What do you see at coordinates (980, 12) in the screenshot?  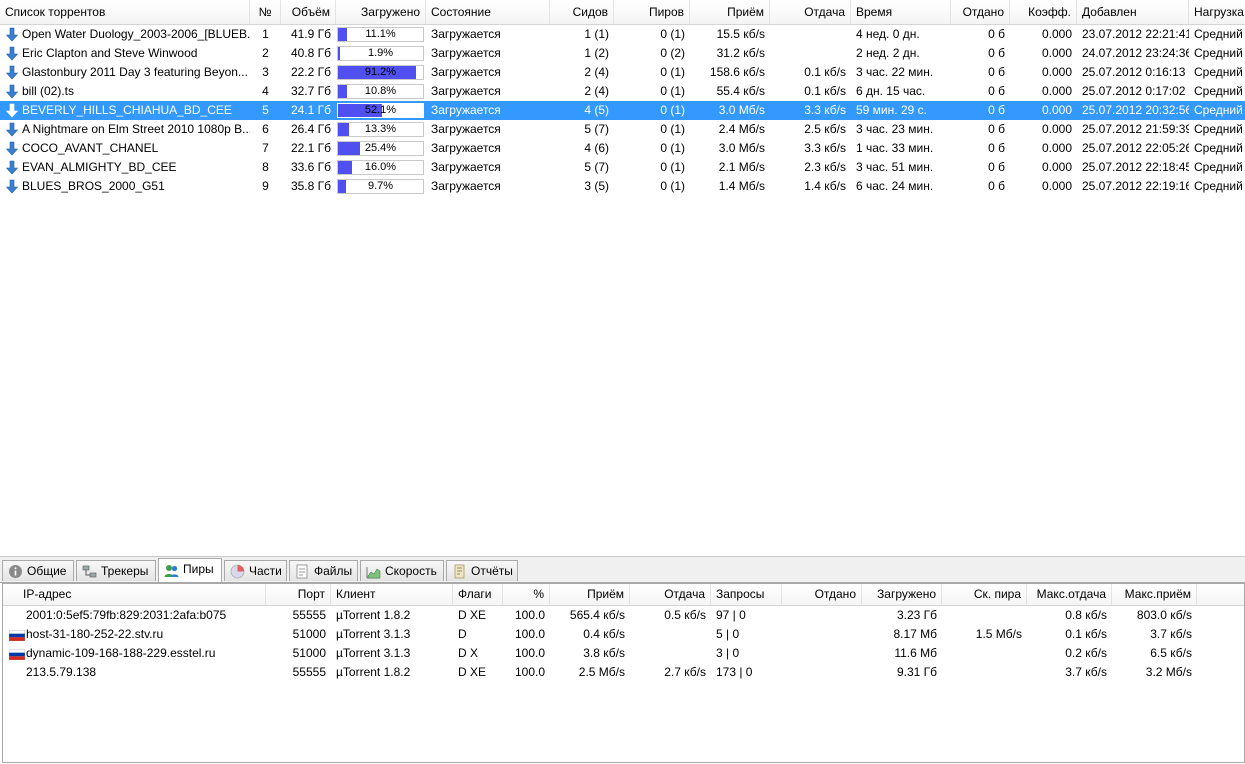 I see `col-uploaded: Отдано` at bounding box center [980, 12].